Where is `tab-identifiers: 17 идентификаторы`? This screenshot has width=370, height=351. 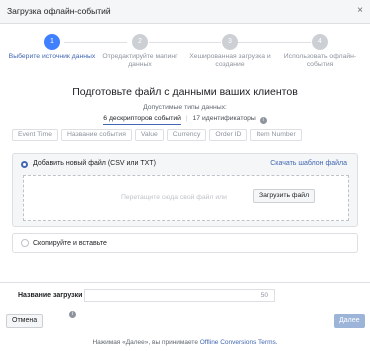
tab-identifiers: 17 идентификаторы is located at coordinates (224, 118).